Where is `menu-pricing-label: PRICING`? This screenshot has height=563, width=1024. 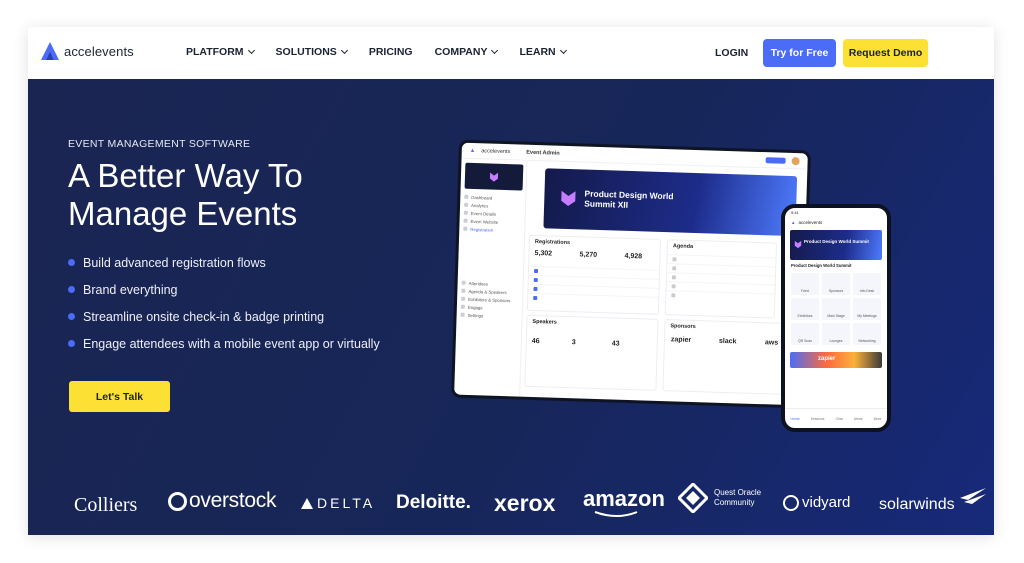
menu-pricing-label: PRICING is located at coordinates (390, 52).